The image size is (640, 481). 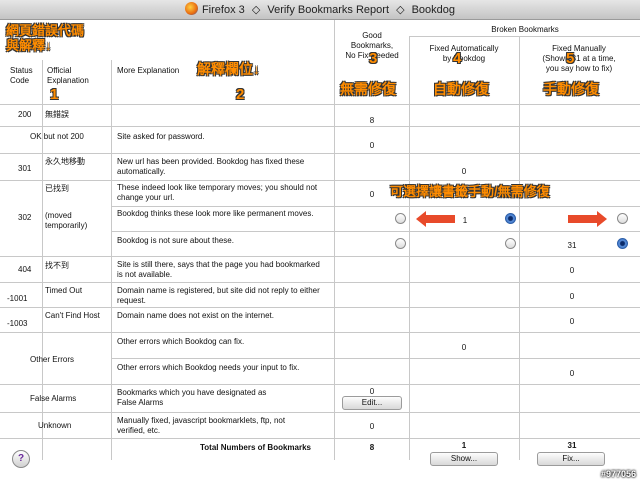 What do you see at coordinates (17, 323) in the screenshot?
I see `row-1003-code: -1003` at bounding box center [17, 323].